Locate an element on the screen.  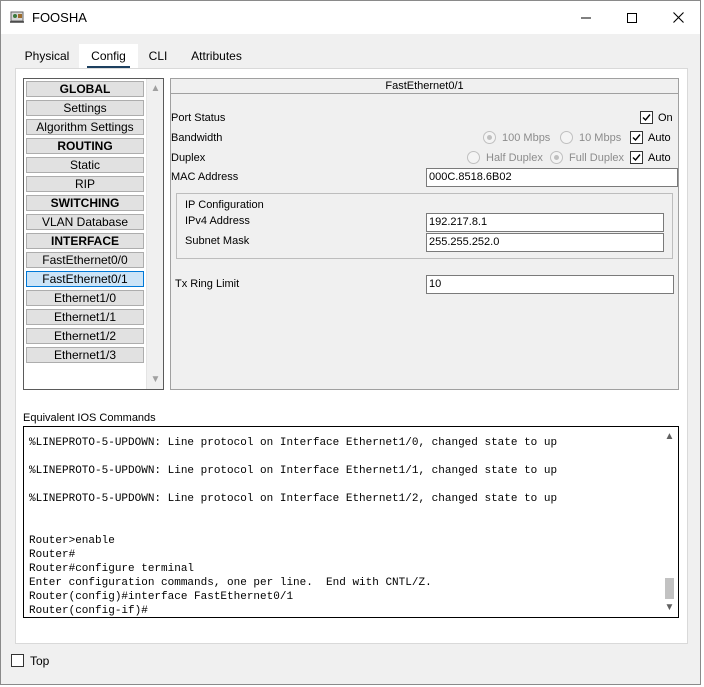
sidebar-item-rip: RIP is located at coordinates (85, 184).